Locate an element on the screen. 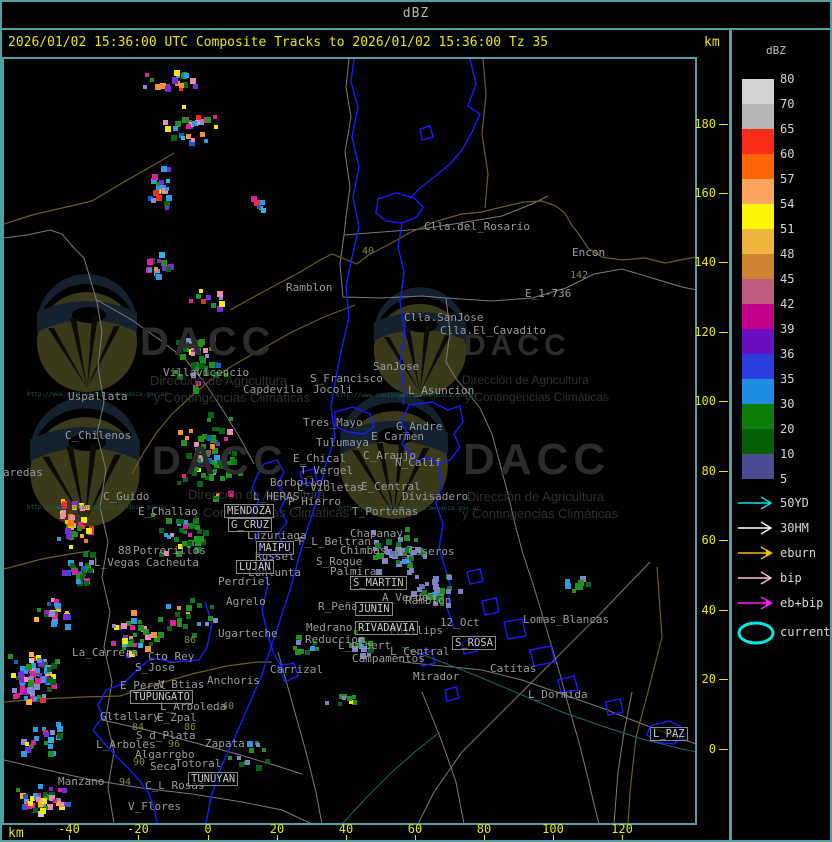 This screenshot has height=842, width=832. track-legend-label: bip is located at coordinates (791, 578).